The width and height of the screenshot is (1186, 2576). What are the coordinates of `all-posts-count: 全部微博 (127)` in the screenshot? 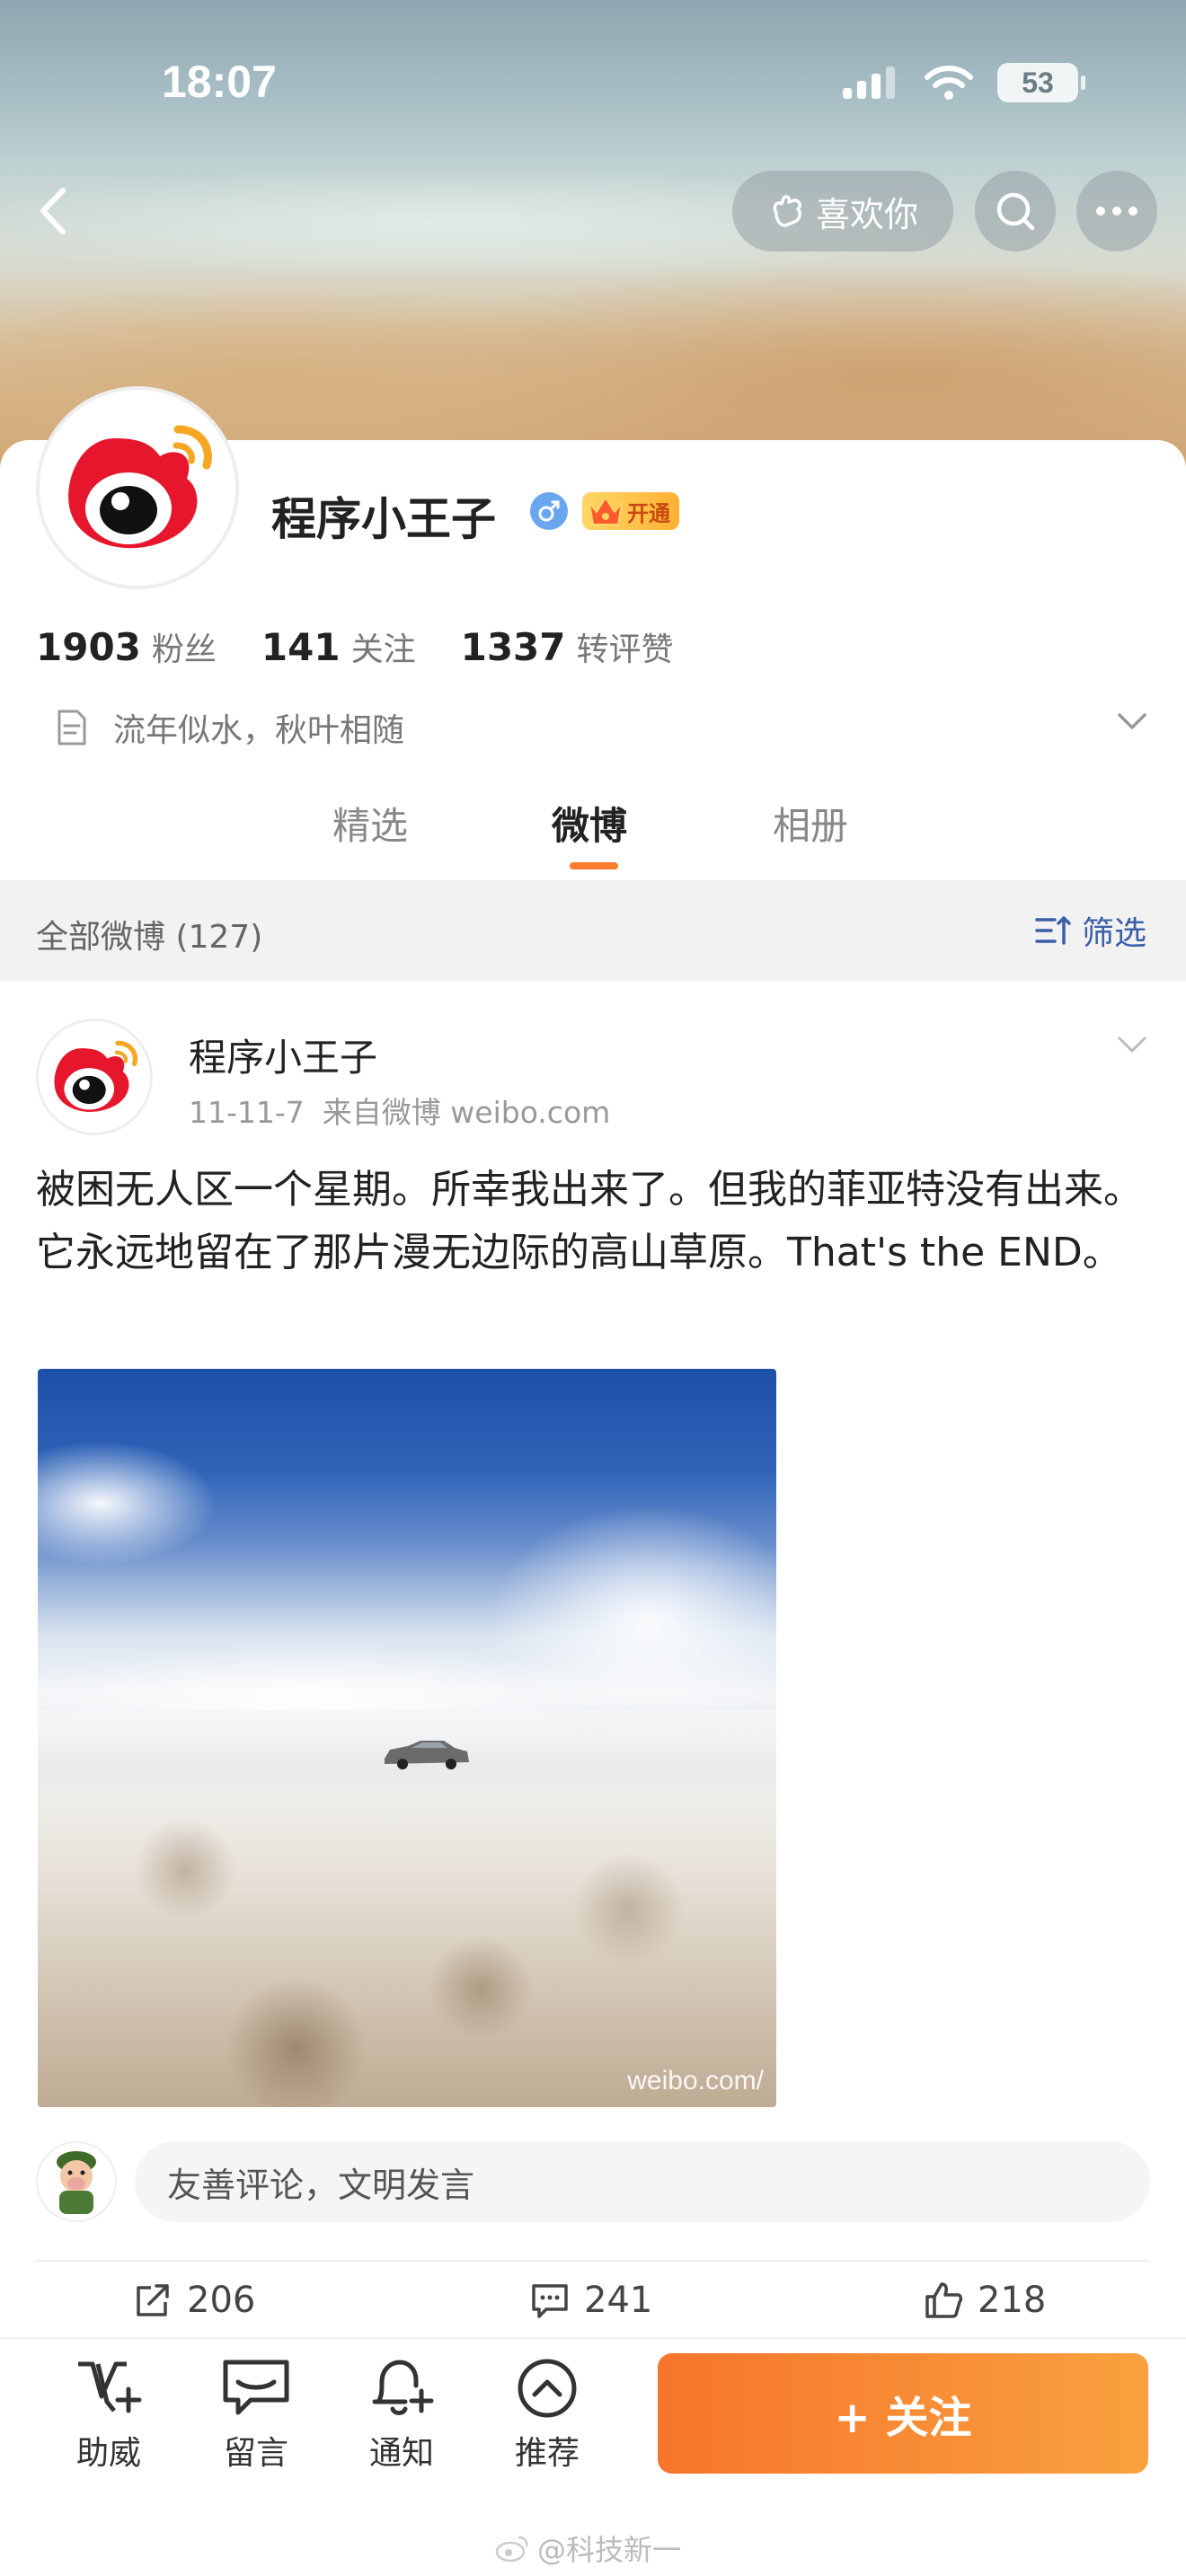 It's located at (149, 937).